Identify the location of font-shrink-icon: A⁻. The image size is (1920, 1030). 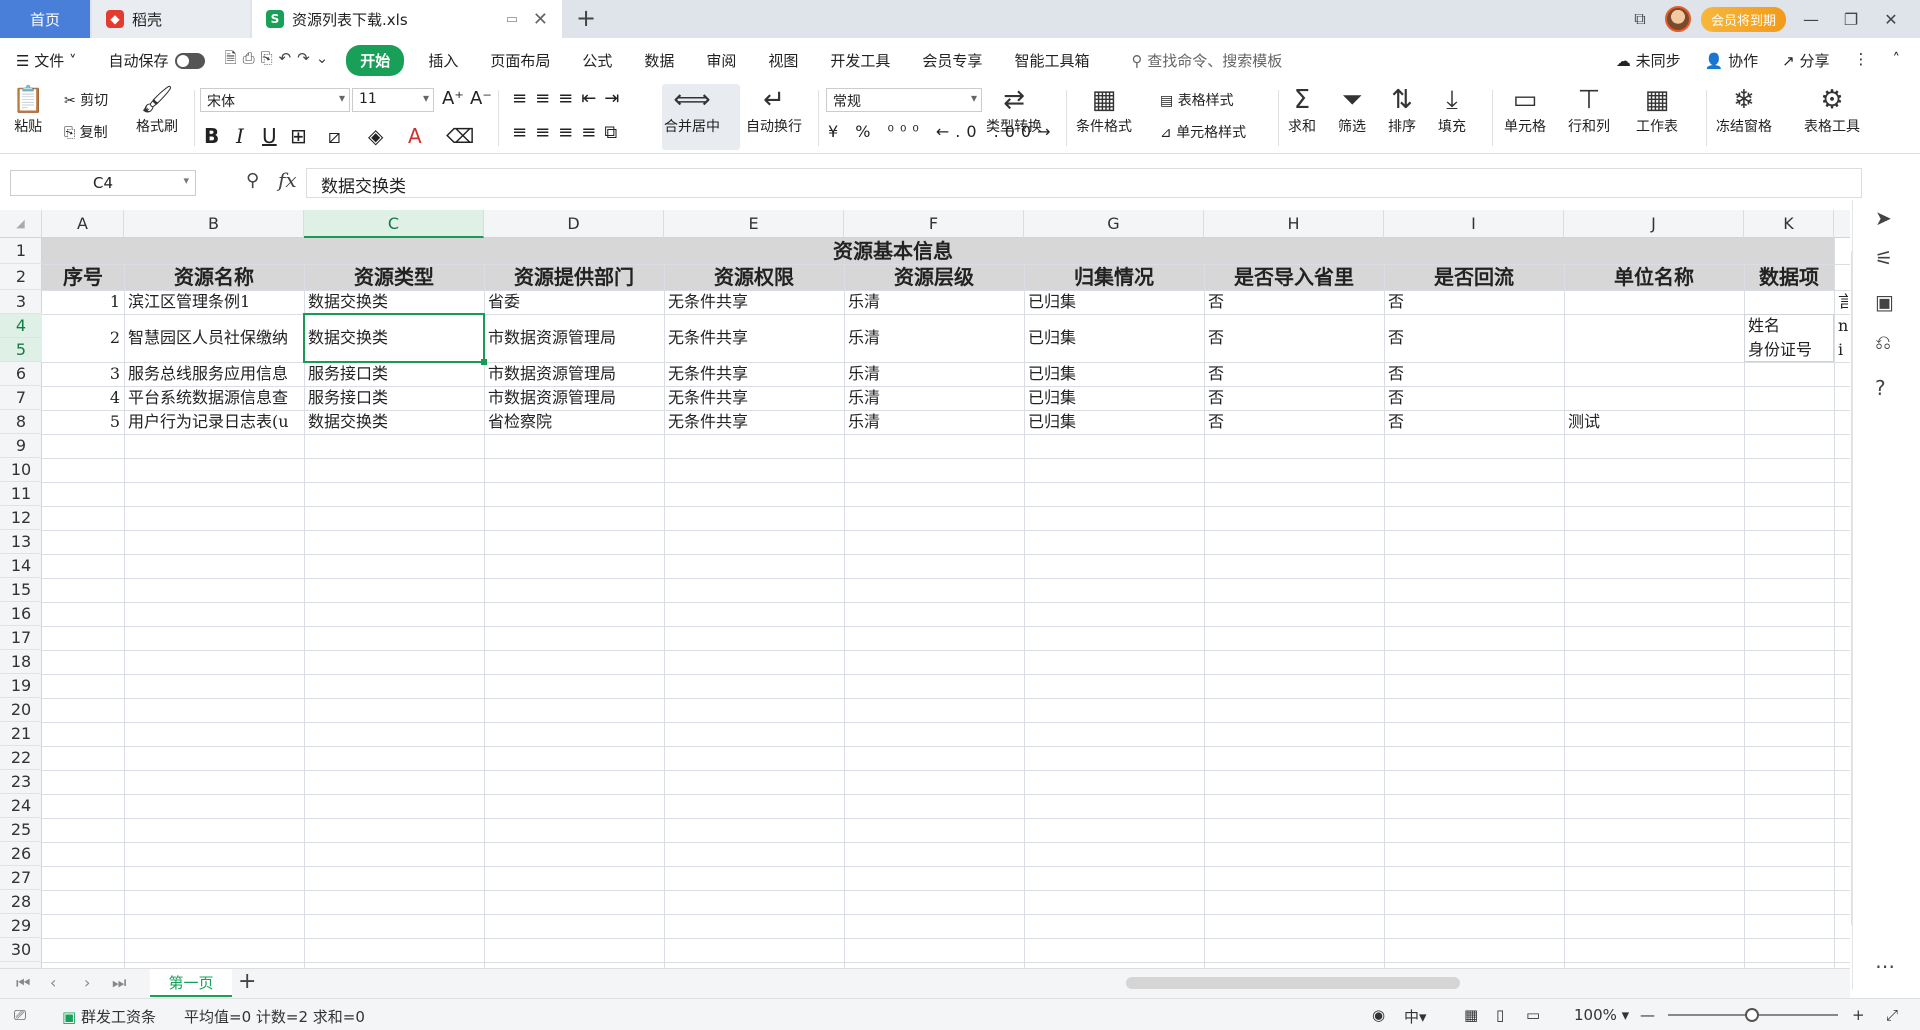
(481, 98).